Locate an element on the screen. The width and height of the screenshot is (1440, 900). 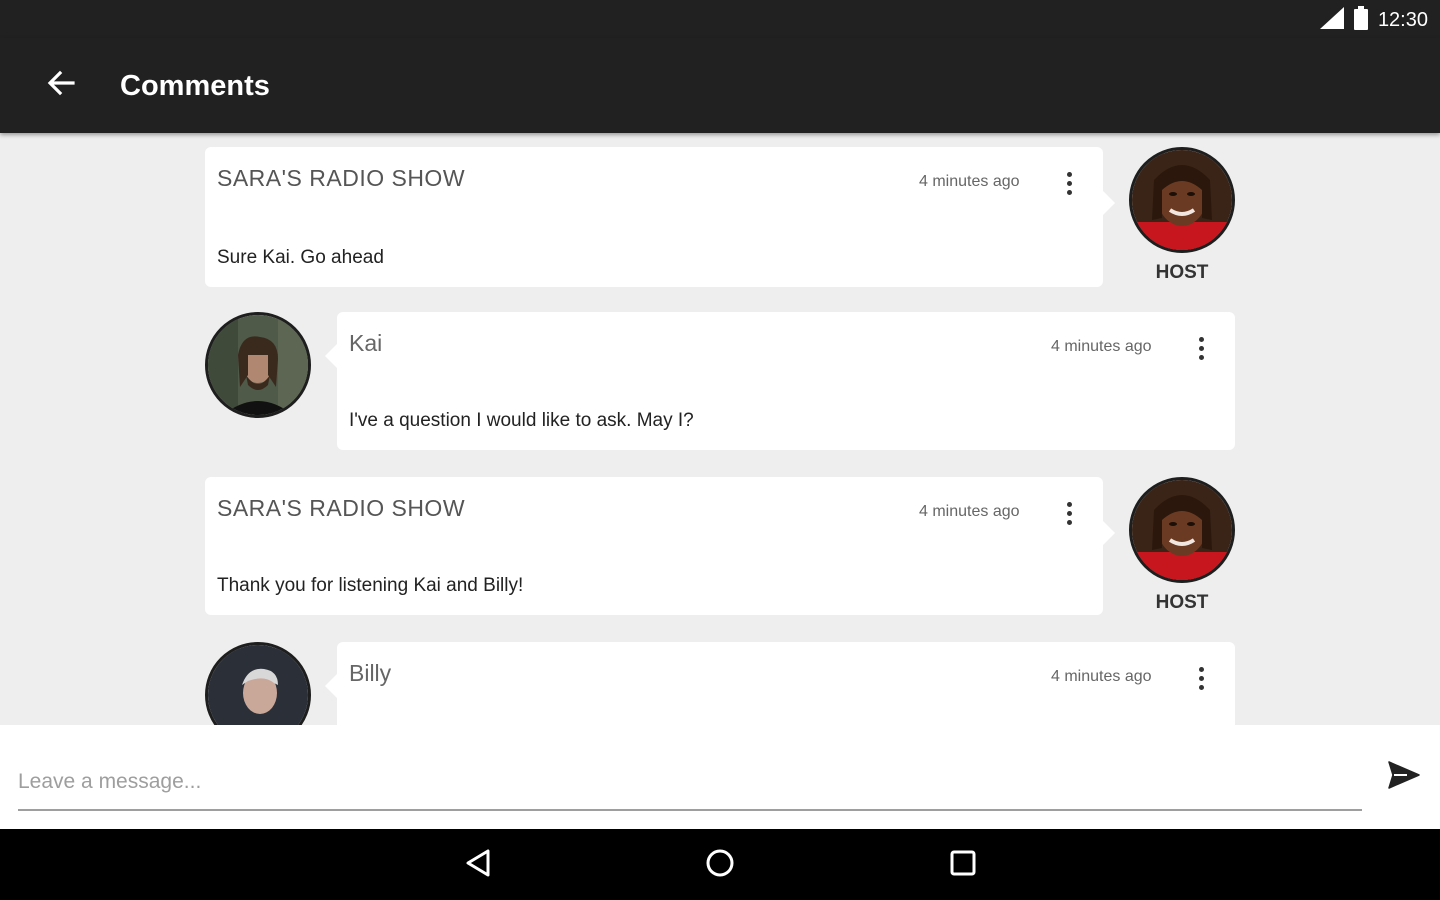
square-recents-icon is located at coordinates (963, 865).